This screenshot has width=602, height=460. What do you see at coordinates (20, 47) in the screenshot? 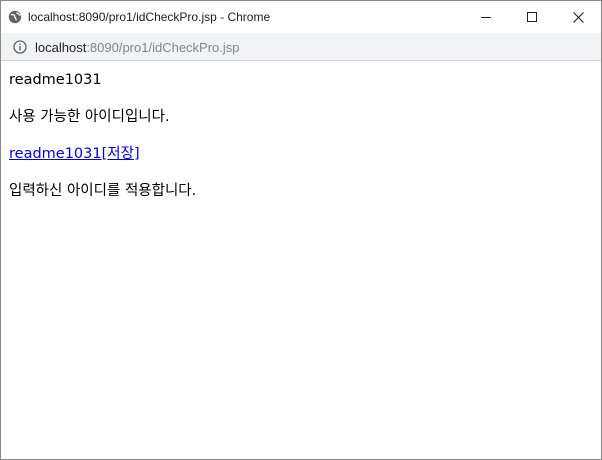
I see `info-icon` at bounding box center [20, 47].